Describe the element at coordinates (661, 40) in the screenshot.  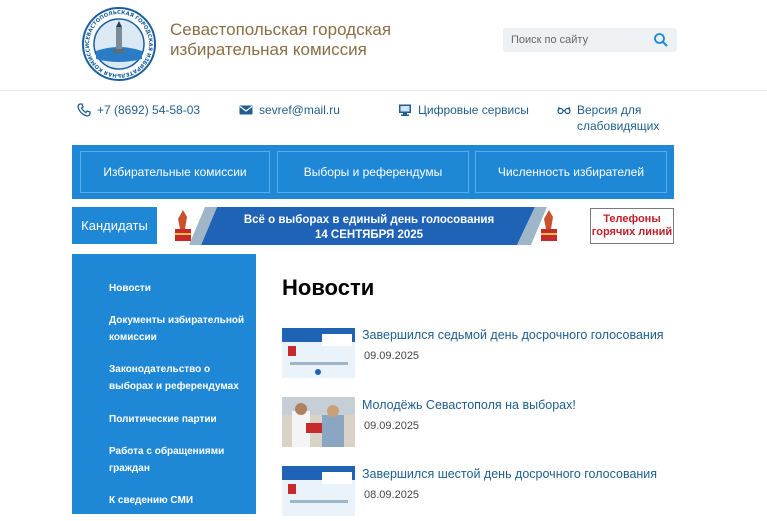
I see `search-icon` at that location.